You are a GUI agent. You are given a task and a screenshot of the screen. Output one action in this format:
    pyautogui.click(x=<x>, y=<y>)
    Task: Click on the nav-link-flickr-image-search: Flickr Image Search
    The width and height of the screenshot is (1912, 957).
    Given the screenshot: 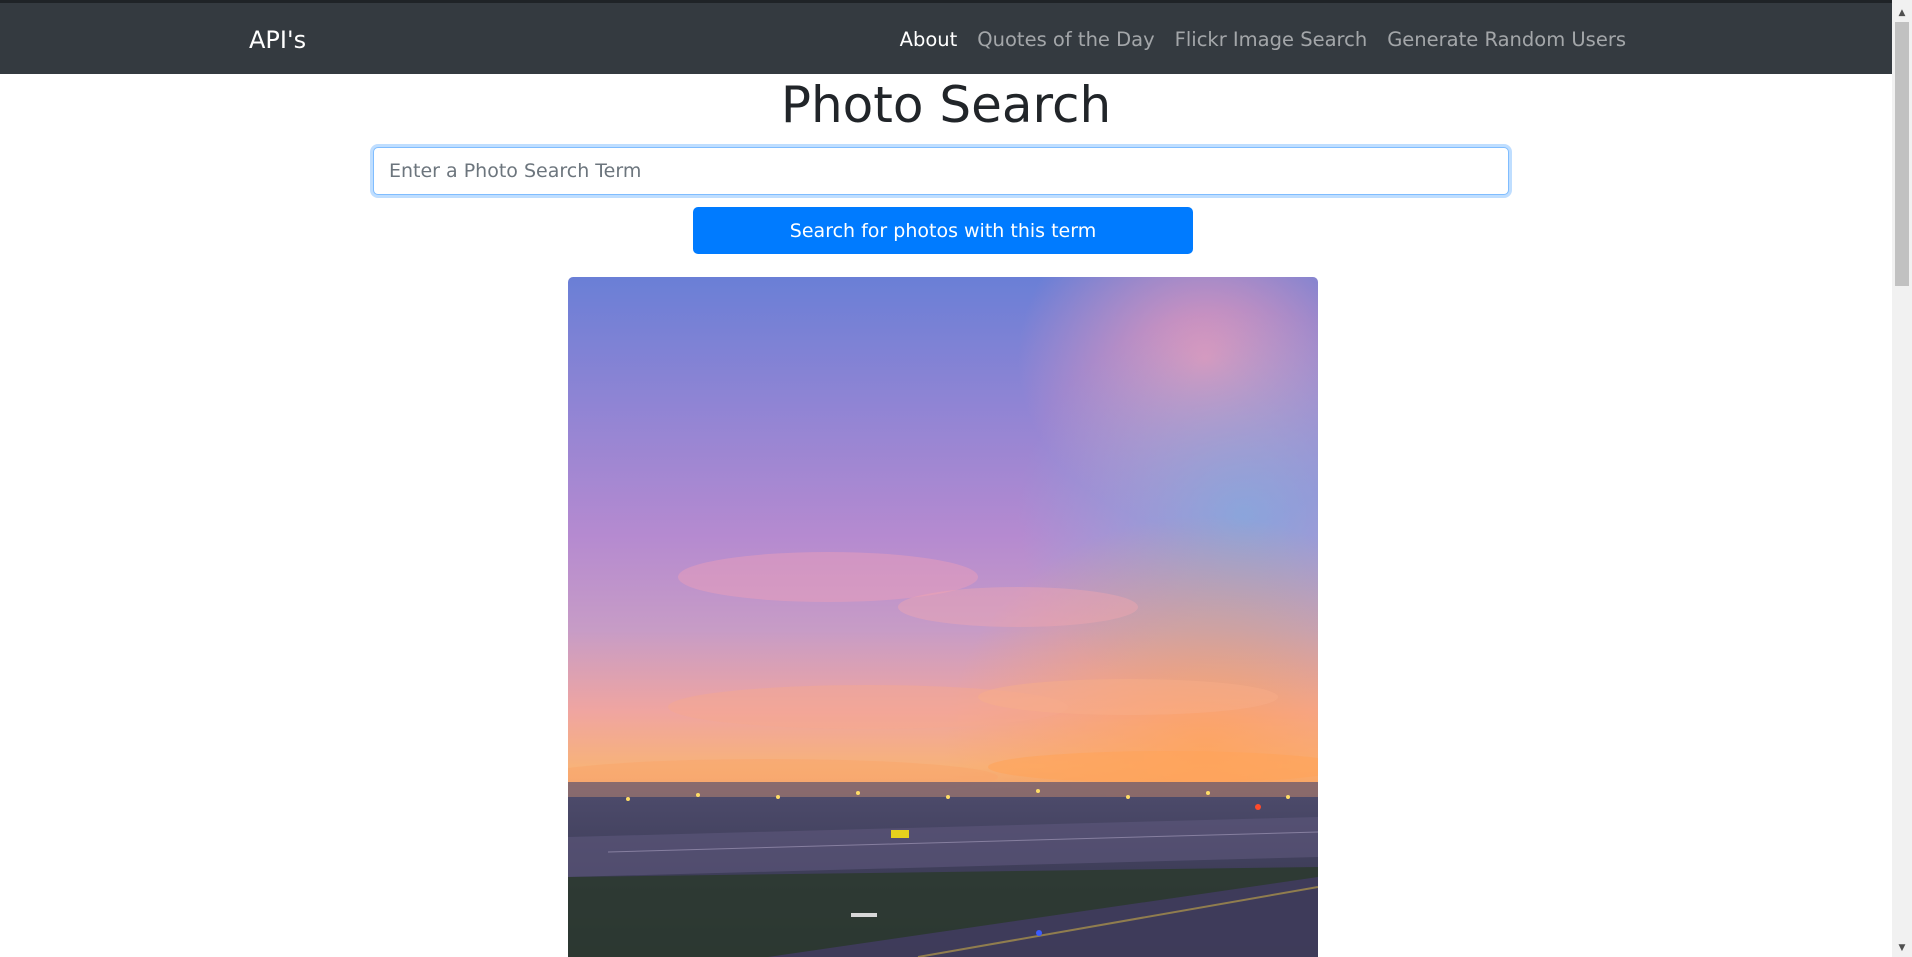 What is the action you would take?
    pyautogui.click(x=1271, y=40)
    